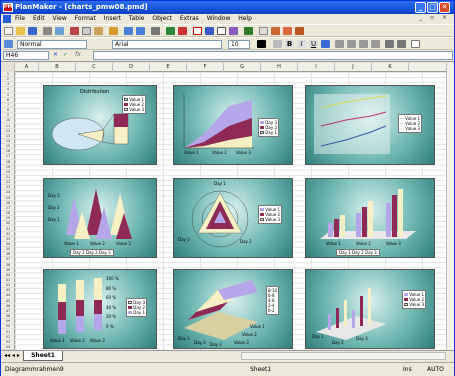  Describe the element at coordinates (277, 44) in the screenshot. I see `highlight-icon` at that location.